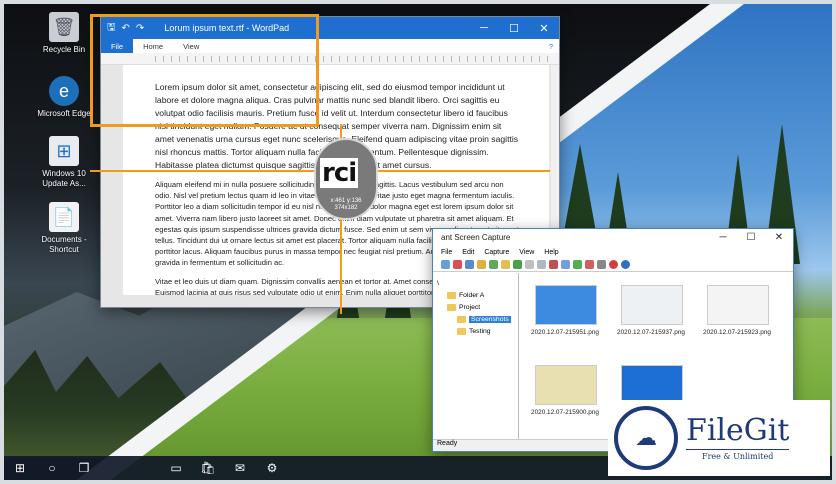 Image resolution: width=836 pixels, height=484 pixels. I want to click on thumbnail: 2020.12.07-215937.png, so click(651, 310).